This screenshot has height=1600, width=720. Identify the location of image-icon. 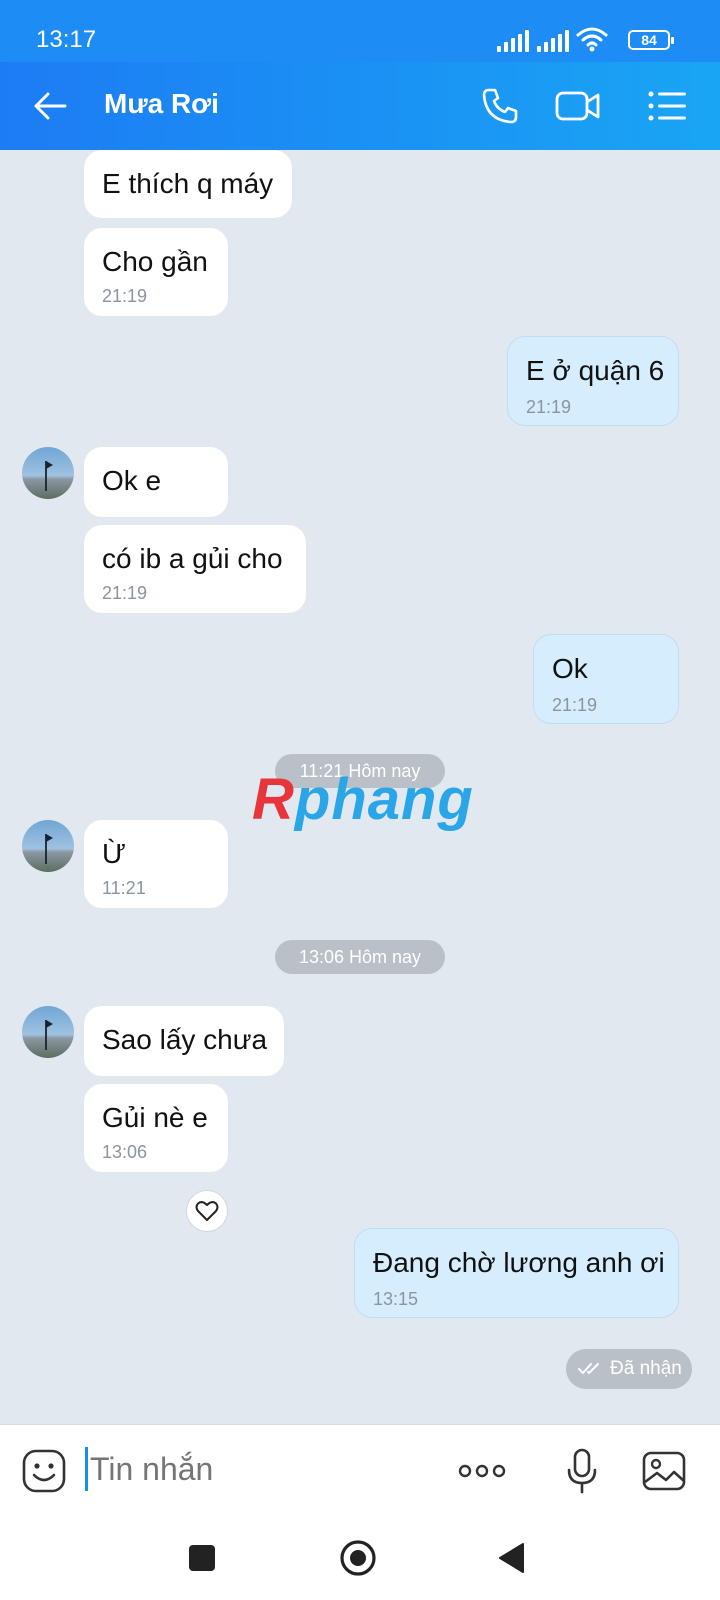
(664, 1471).